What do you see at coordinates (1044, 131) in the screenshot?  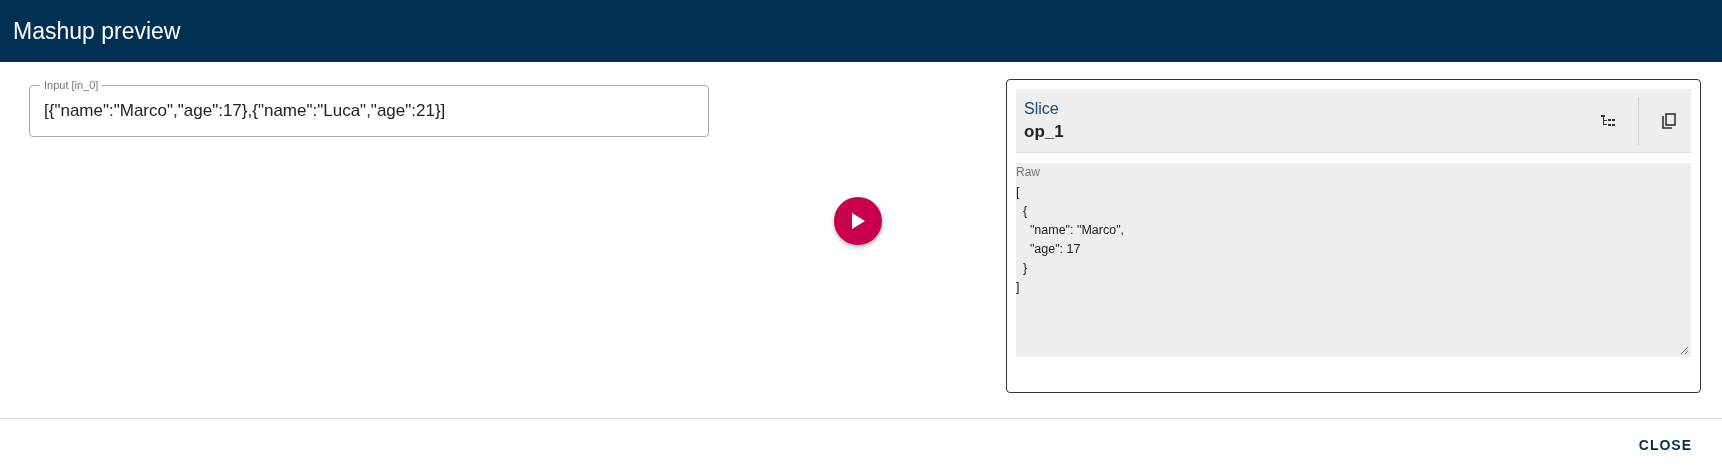 I see `operator-name: op_1` at bounding box center [1044, 131].